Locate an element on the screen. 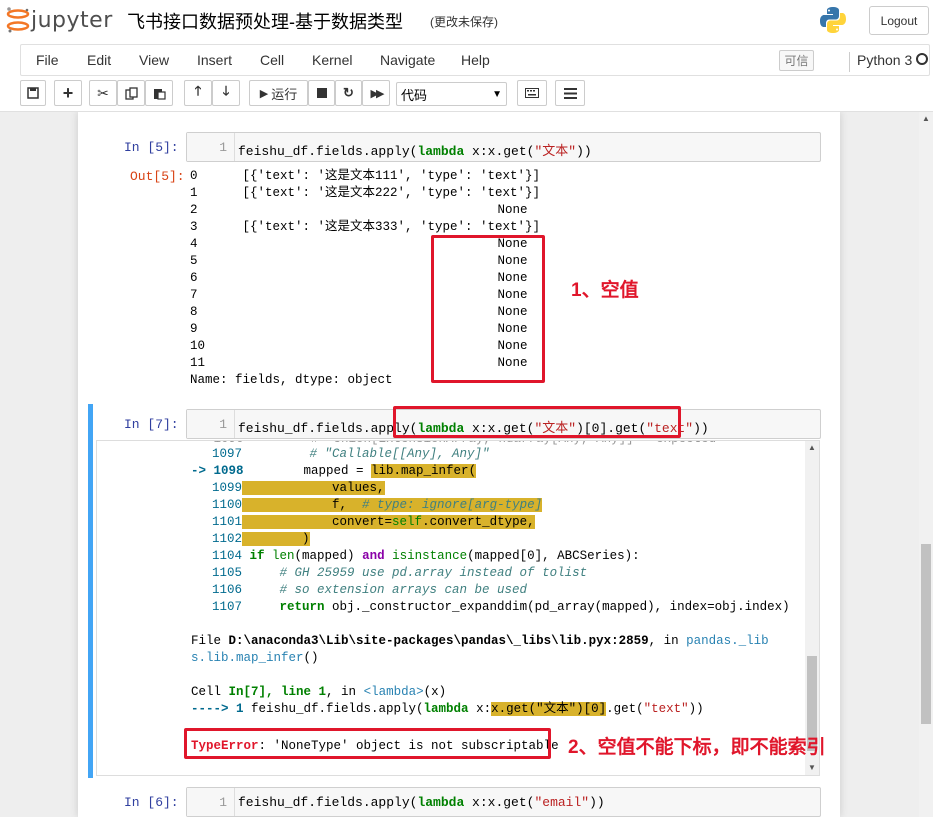 The image size is (933, 817). cut-button: ✂ is located at coordinates (103, 93).